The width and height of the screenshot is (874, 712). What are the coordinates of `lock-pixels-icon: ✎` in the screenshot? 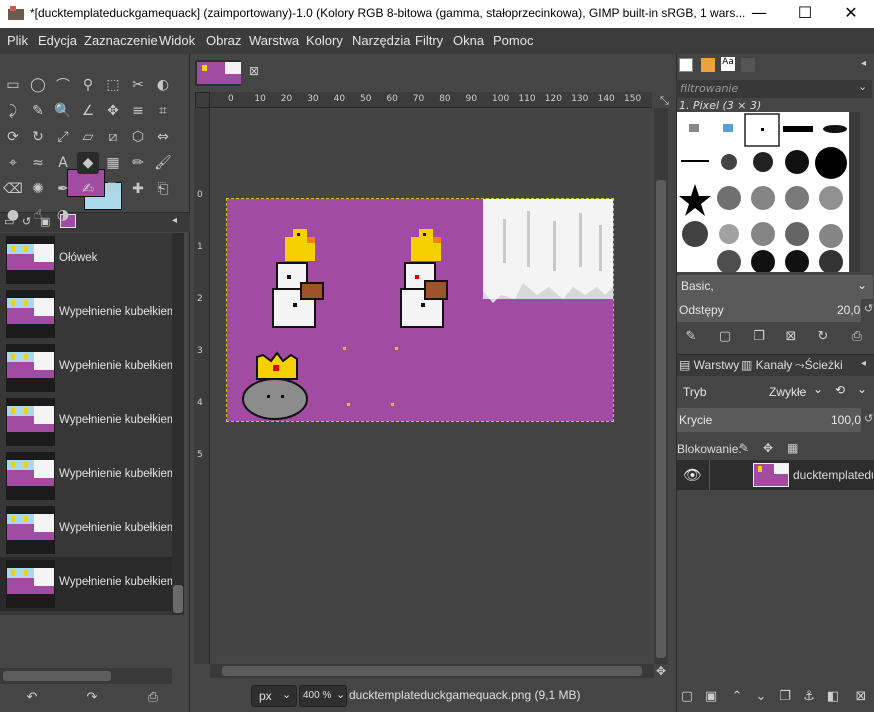 It's located at (744, 448).